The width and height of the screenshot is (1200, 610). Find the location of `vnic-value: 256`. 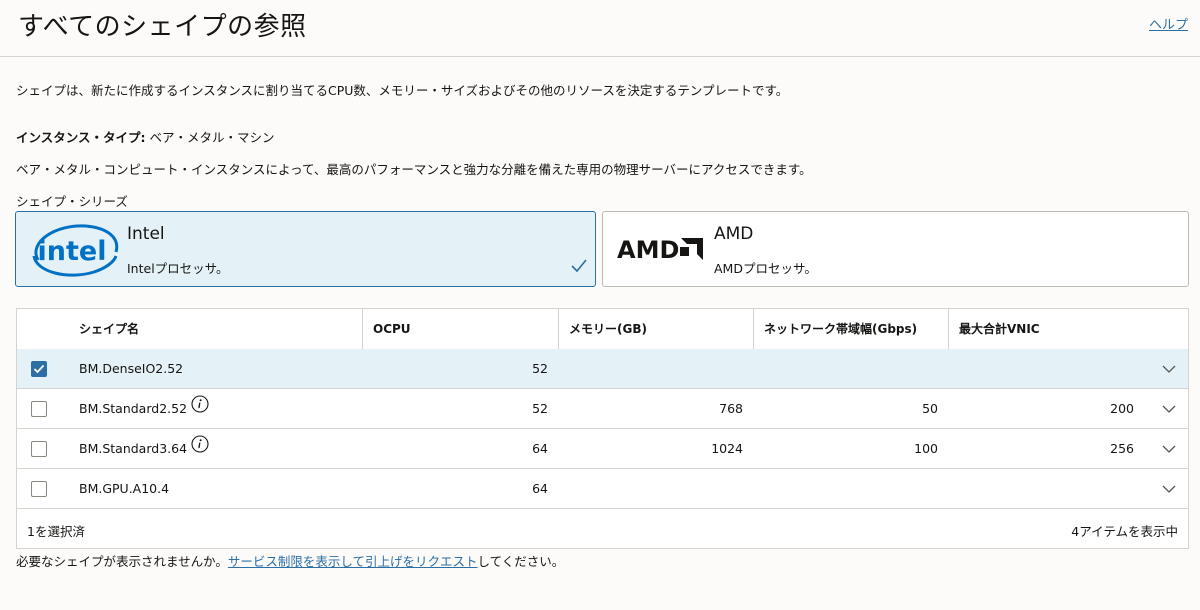

vnic-value: 256 is located at coordinates (1122, 448).